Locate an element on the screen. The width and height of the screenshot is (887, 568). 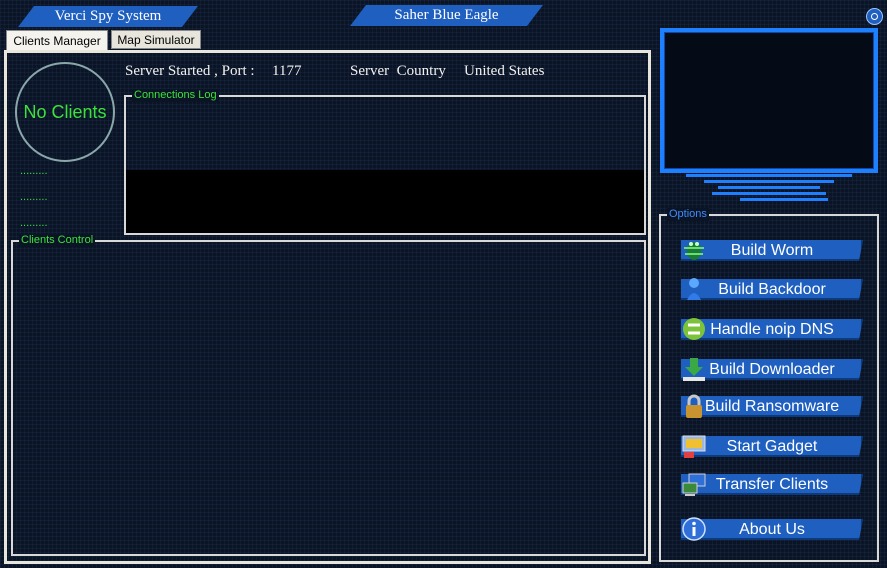
server-port: 1177 is located at coordinates (287, 71).